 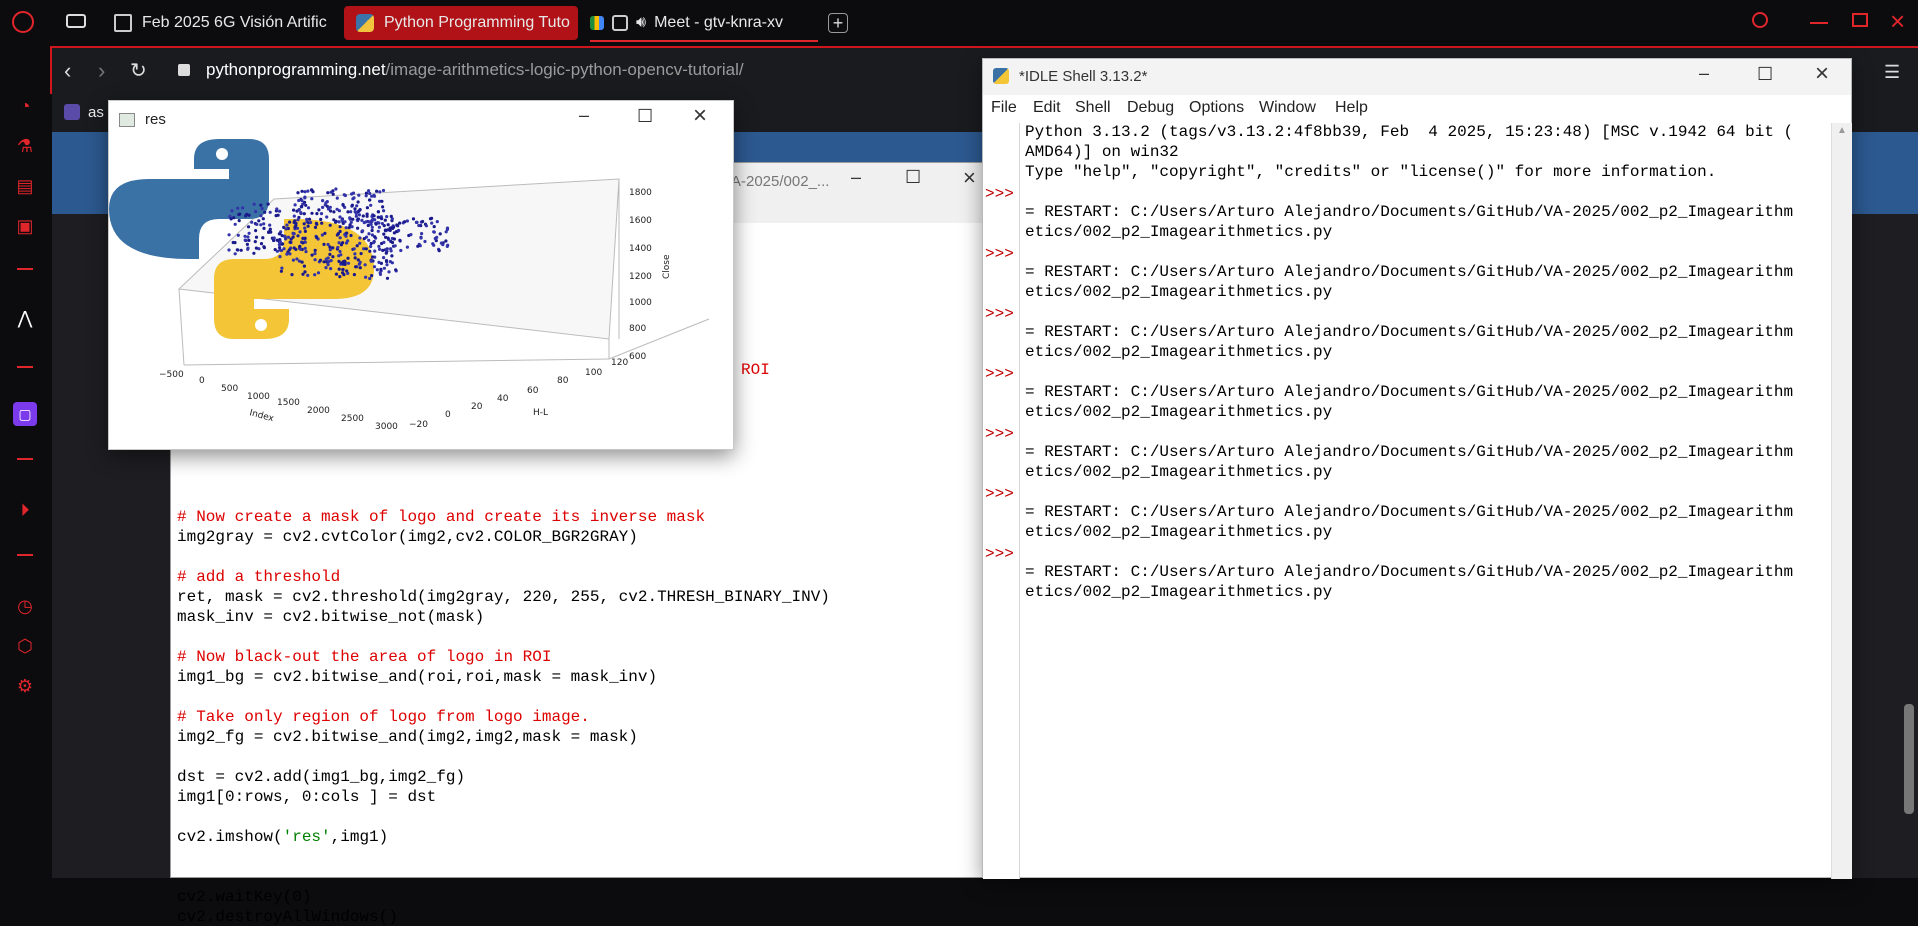 What do you see at coordinates (421, 120) in the screenshot?
I see `res-titlebar: res – ☐ ×` at bounding box center [421, 120].